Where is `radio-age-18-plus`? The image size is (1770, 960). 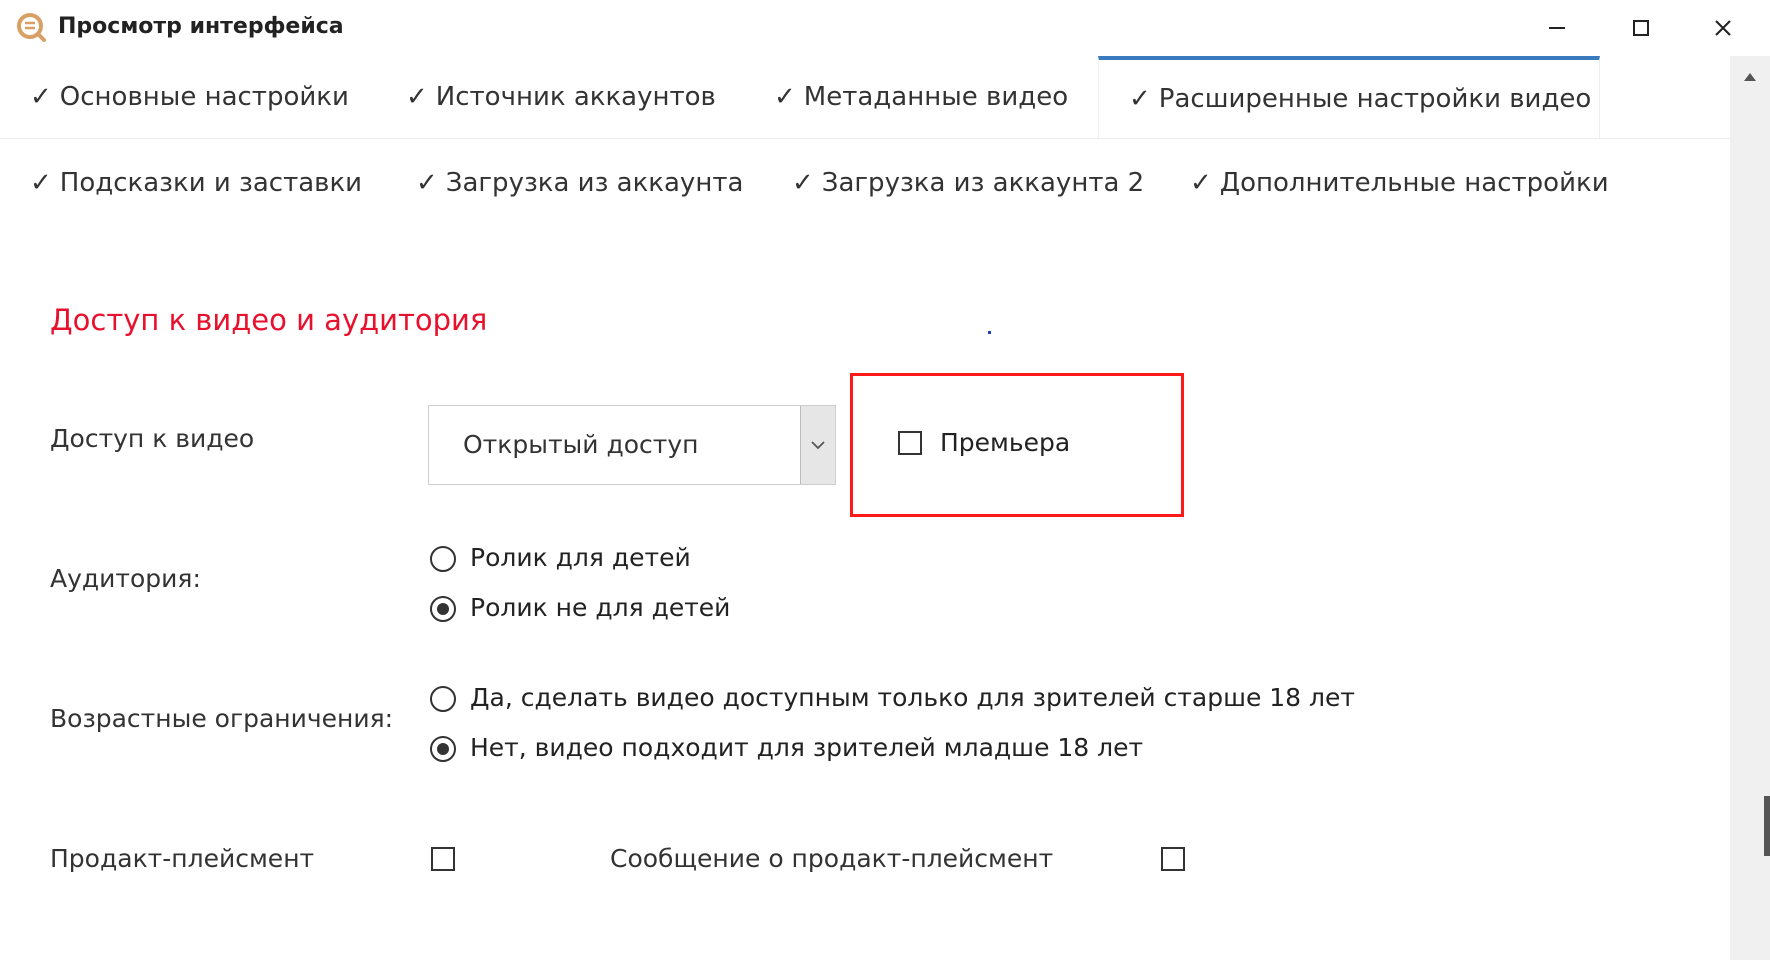 radio-age-18-plus is located at coordinates (443, 699).